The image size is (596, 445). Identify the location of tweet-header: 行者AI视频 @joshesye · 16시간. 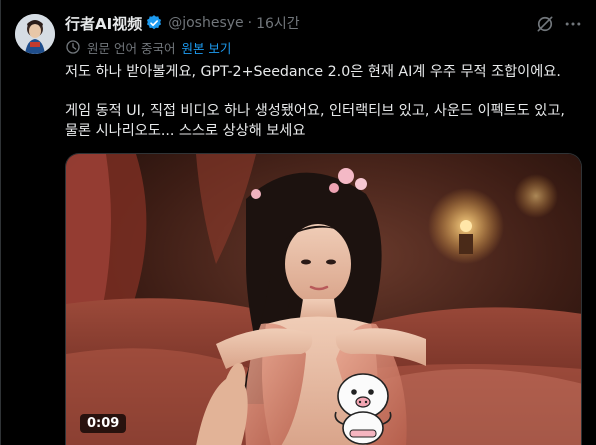
(182, 23).